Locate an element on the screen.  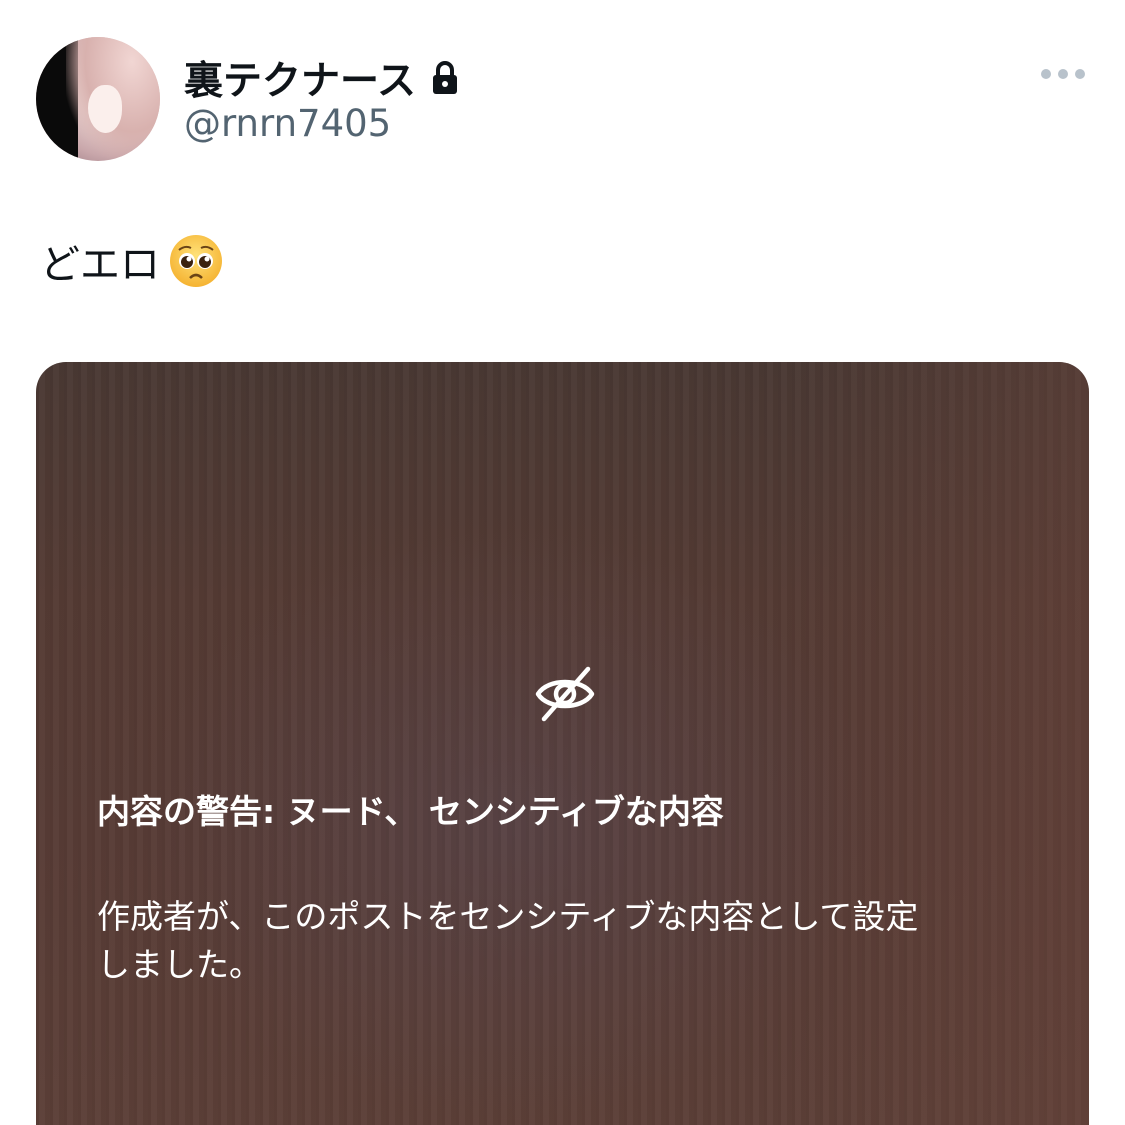
lock-icon is located at coordinates (445, 77).